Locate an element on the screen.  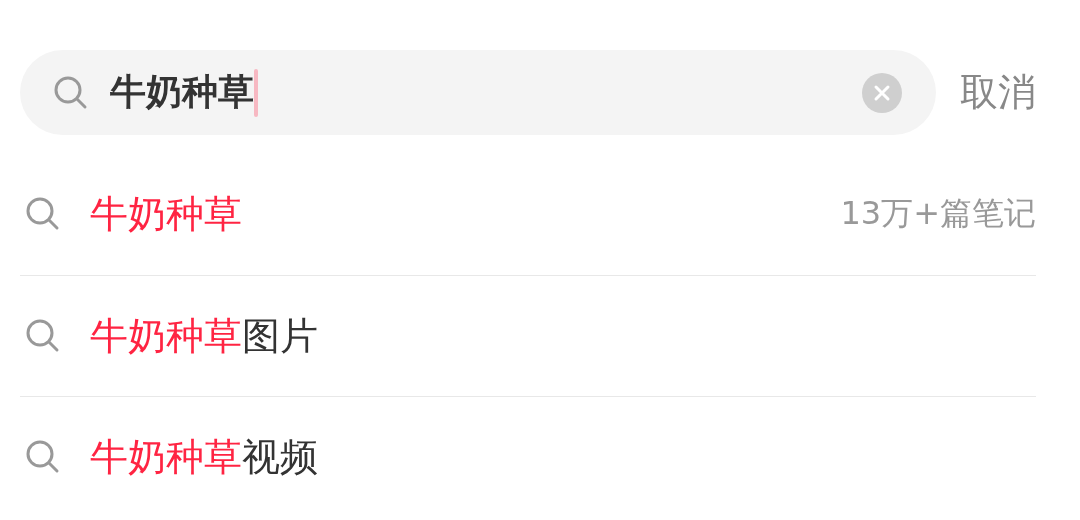
suggestion-item: 牛奶种草视频 is located at coordinates (563, 457).